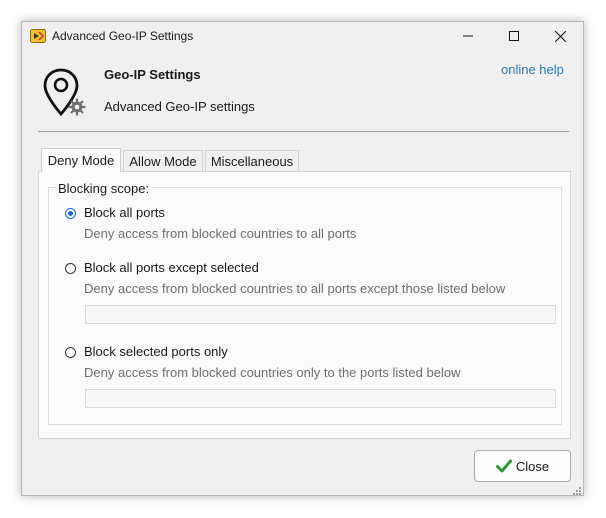 This screenshot has width=606, height=518. I want to click on except-ports-input, so click(320, 314).